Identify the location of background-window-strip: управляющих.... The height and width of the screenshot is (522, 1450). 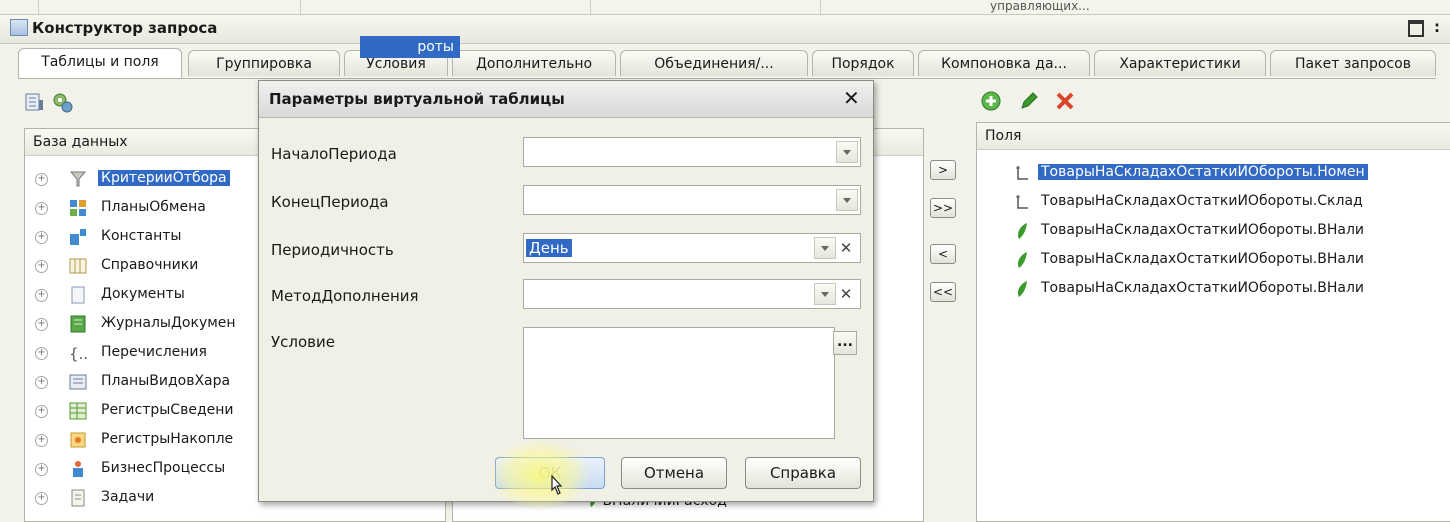
(725, 7).